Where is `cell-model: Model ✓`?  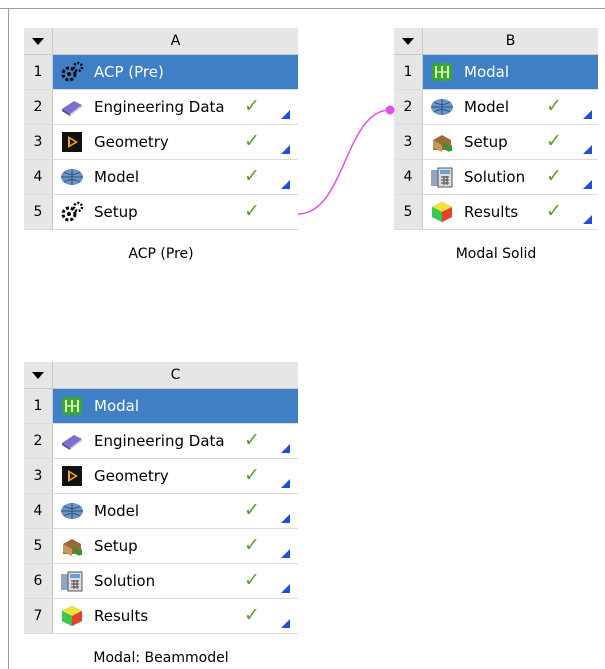
cell-model: Model ✓ is located at coordinates (175, 511).